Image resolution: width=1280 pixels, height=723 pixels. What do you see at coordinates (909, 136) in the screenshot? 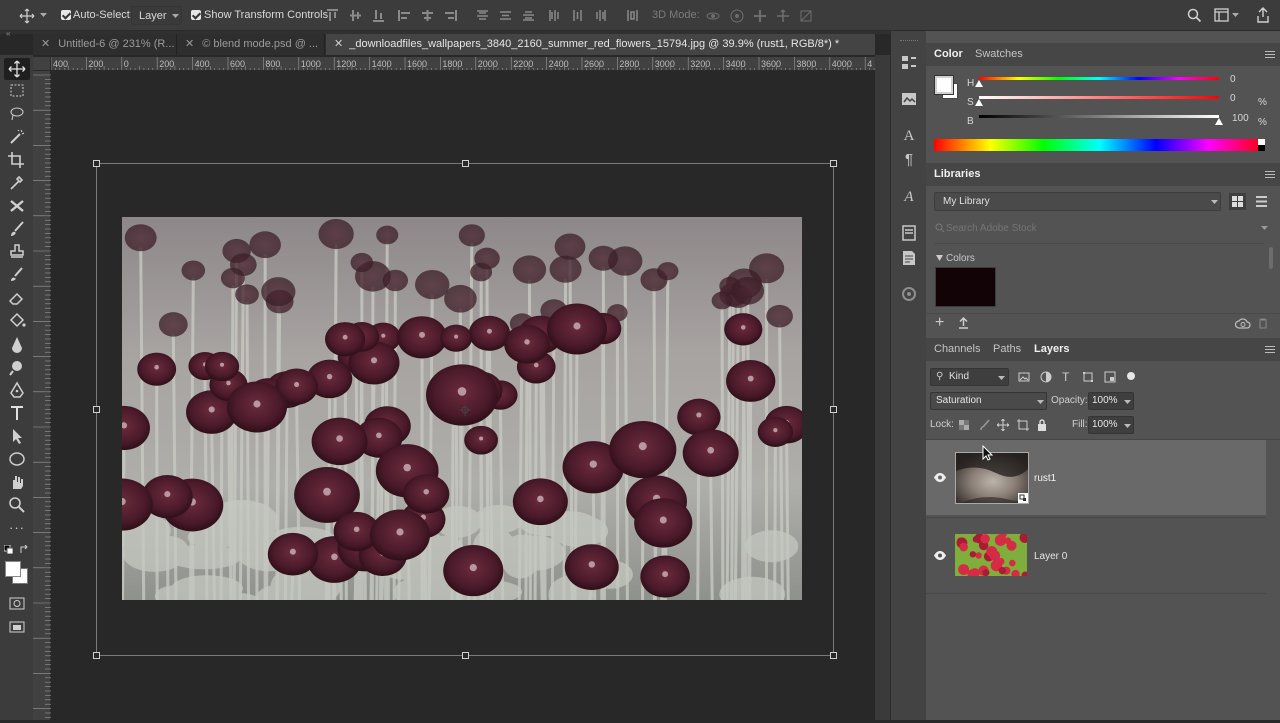
I see `character-panel-icon: A` at bounding box center [909, 136].